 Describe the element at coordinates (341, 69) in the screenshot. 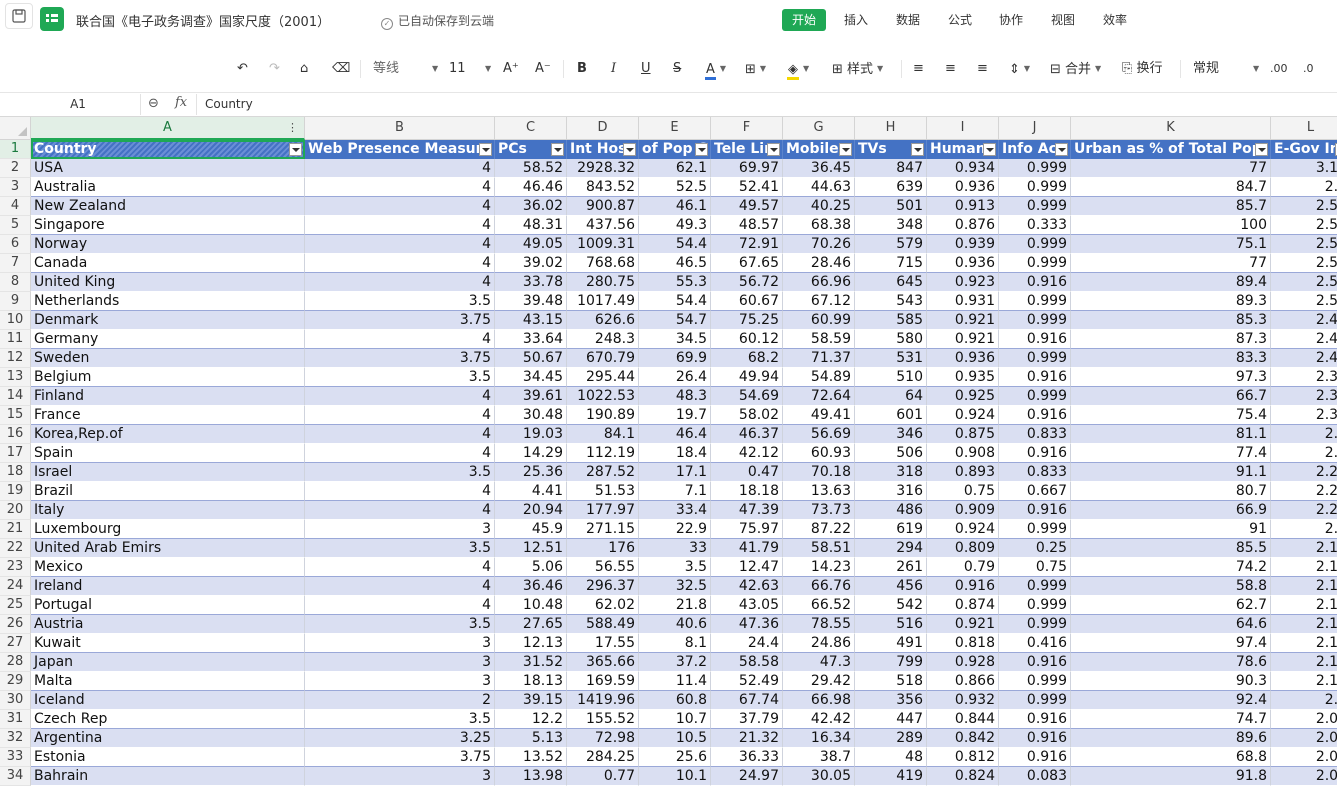

I see `clear-format-icon: ⌫` at that location.